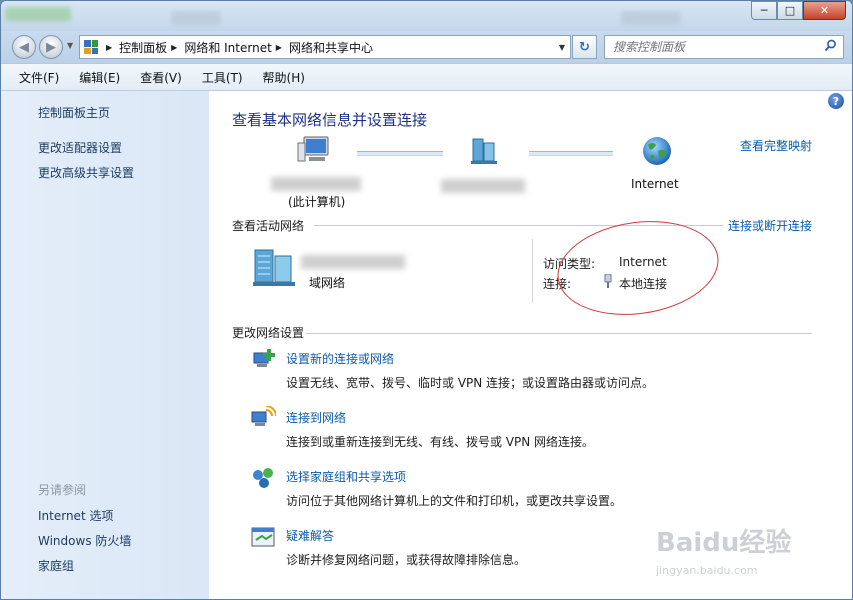  I want to click on title-bar: ─ □ ✕, so click(426, 16).